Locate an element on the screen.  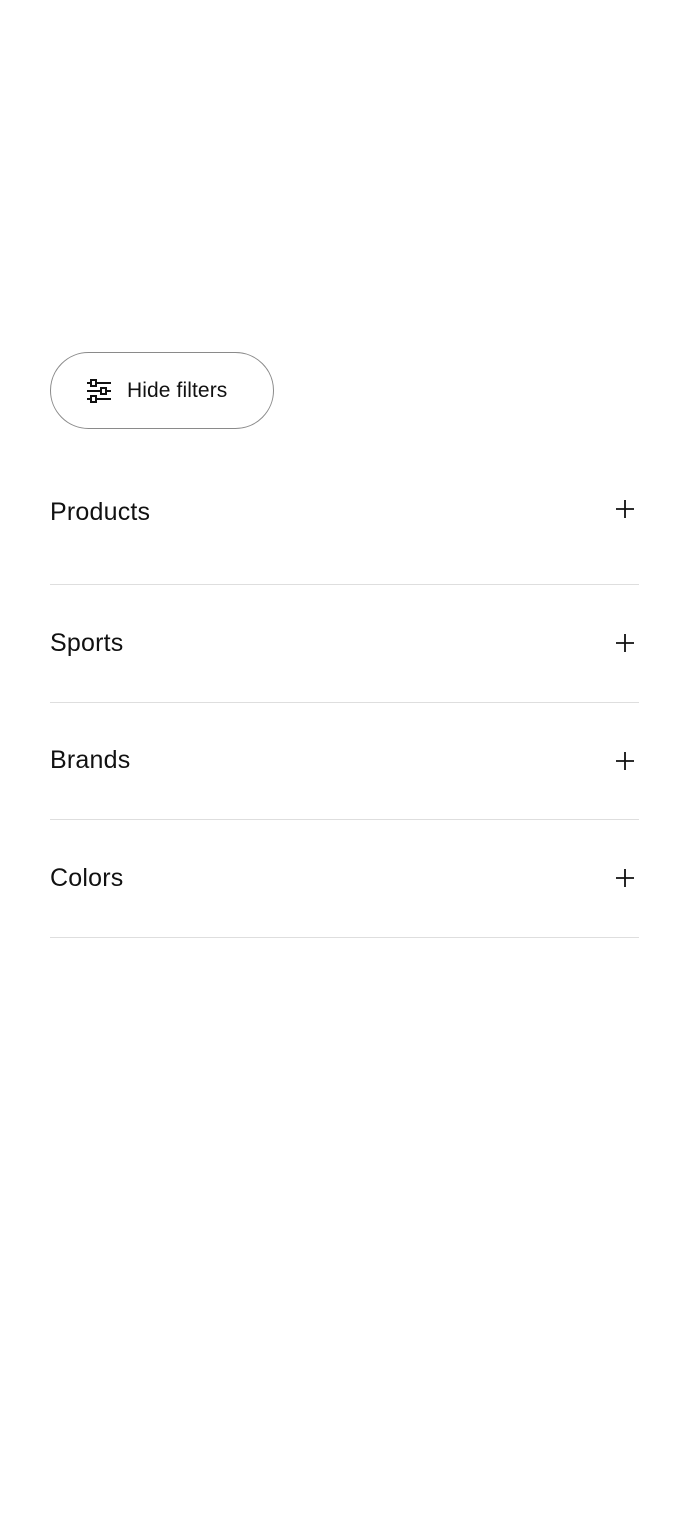
filter-section-products: Products is located at coordinates (344, 530).